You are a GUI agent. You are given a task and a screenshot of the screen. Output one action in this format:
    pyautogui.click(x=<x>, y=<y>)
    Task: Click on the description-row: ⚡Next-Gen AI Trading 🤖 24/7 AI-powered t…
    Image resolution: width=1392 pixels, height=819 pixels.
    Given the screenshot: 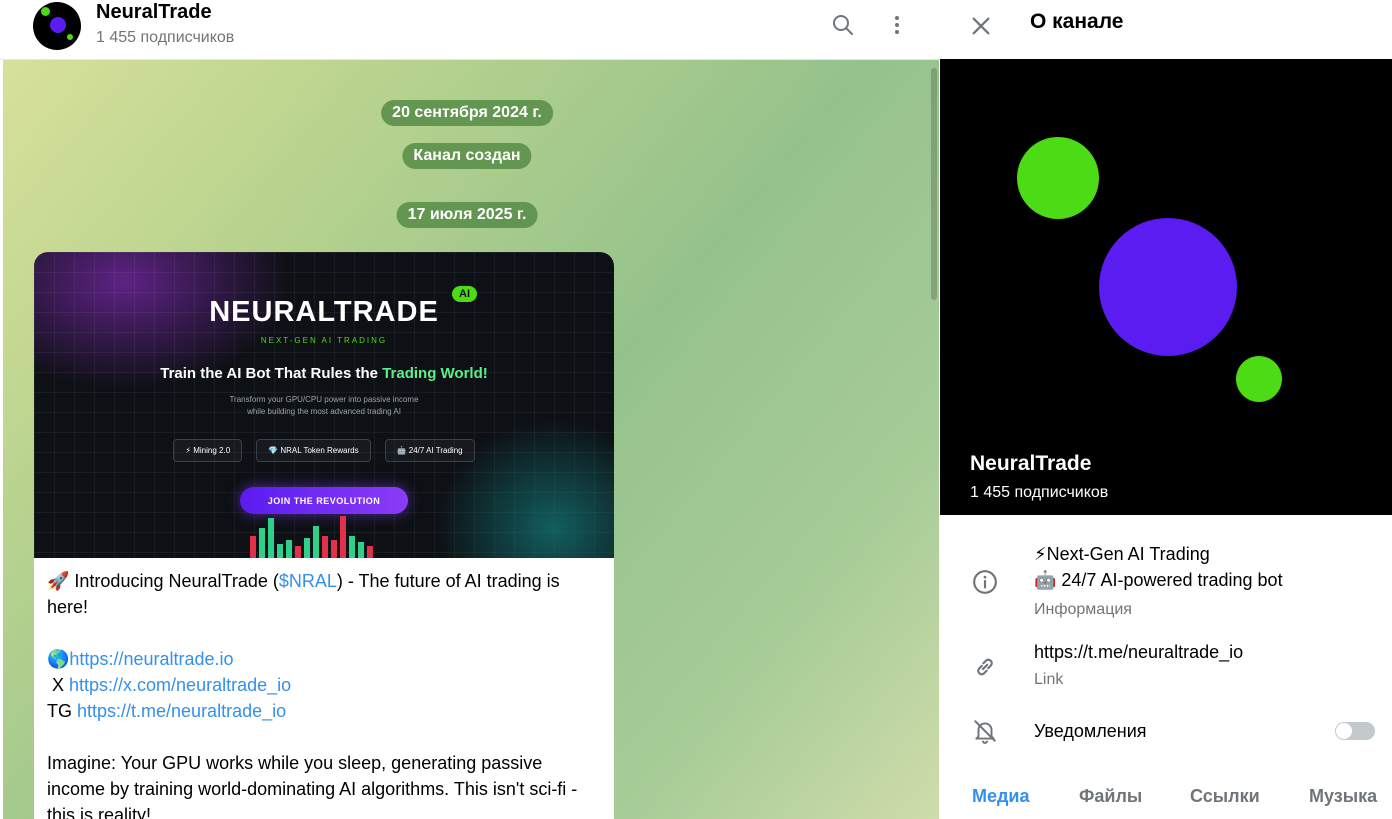 What is the action you would take?
    pyautogui.click(x=1165, y=582)
    